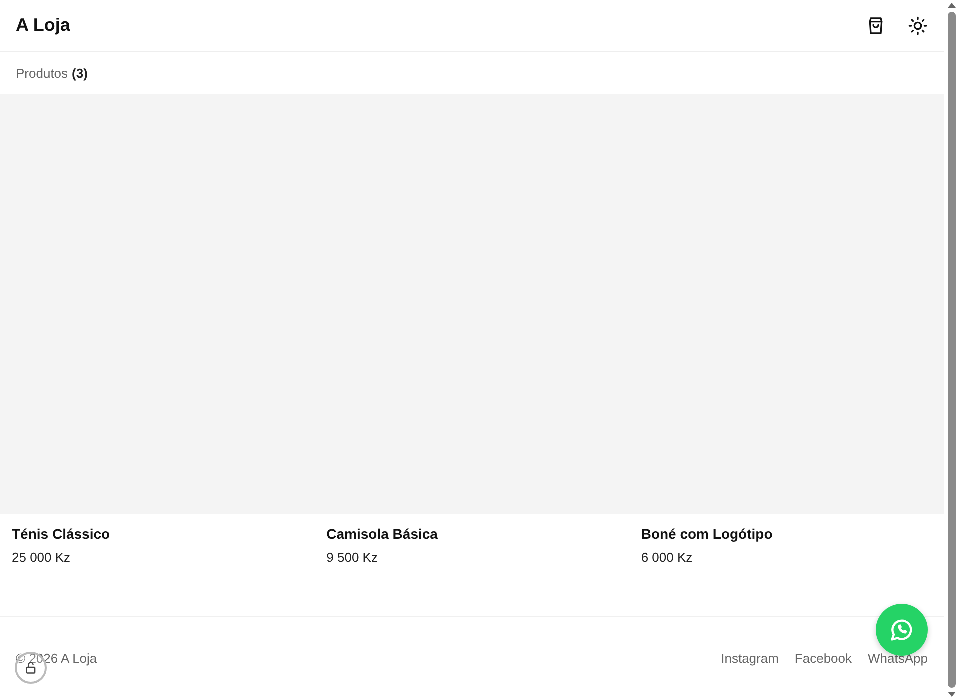 The width and height of the screenshot is (960, 700). Describe the element at coordinates (44, 25) in the screenshot. I see `store-title: A Loja` at that location.